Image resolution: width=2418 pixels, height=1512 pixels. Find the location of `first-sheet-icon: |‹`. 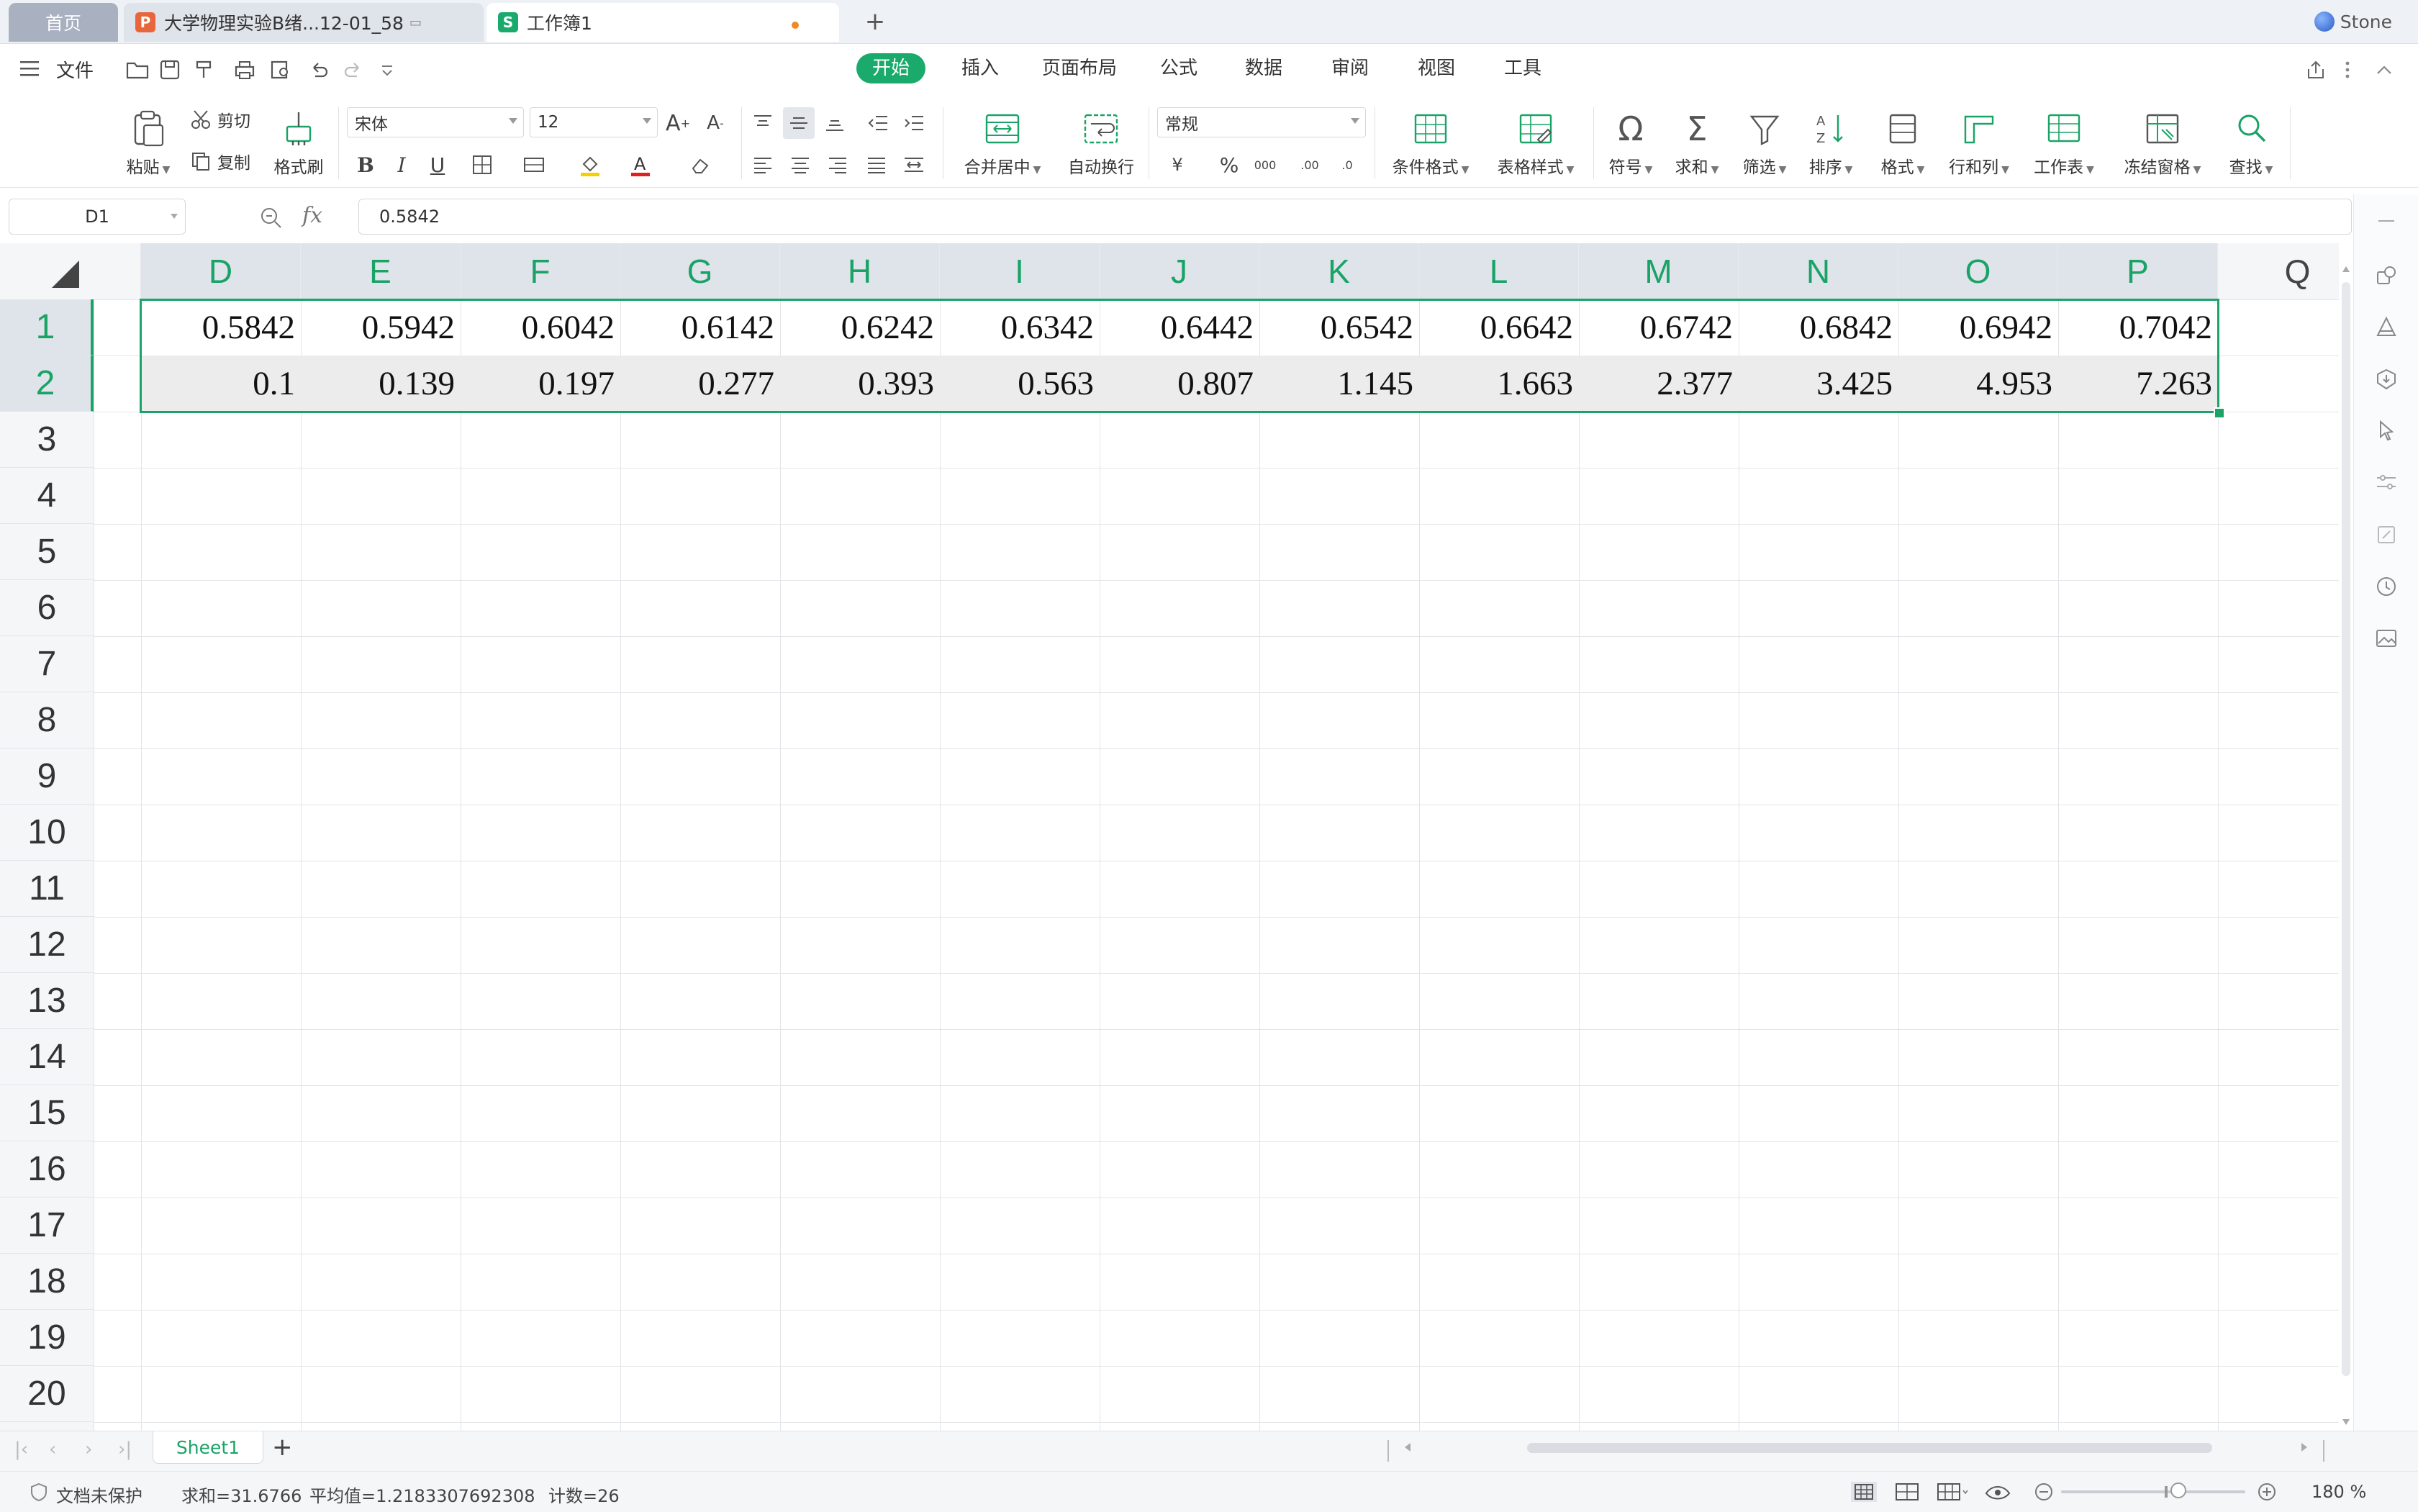

first-sheet-icon: |‹ is located at coordinates (21, 1450).